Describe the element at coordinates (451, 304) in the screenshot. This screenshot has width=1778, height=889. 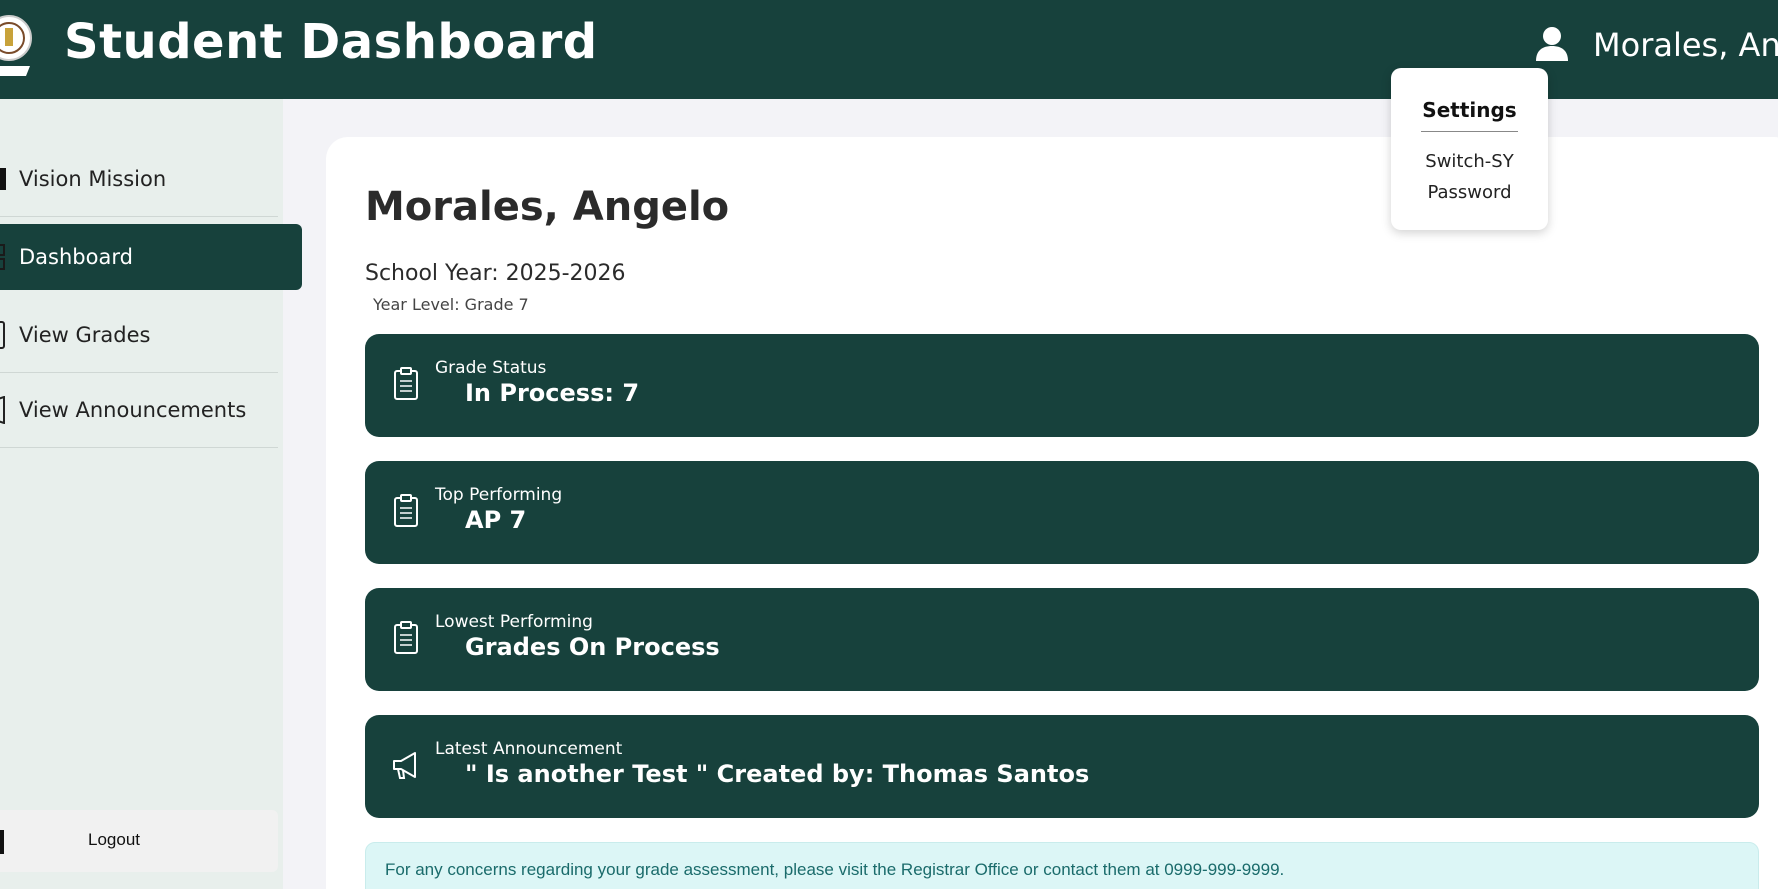
I see `year-level: Year Level: Grade 7` at that location.